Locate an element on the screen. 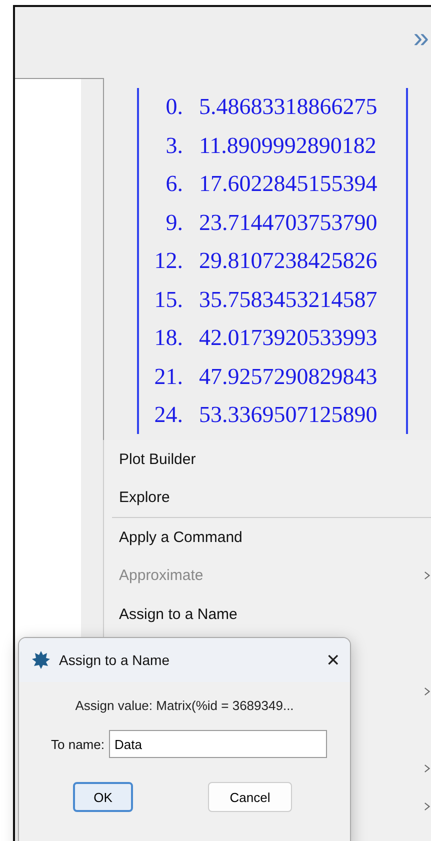  close-button: ✕ is located at coordinates (333, 660).